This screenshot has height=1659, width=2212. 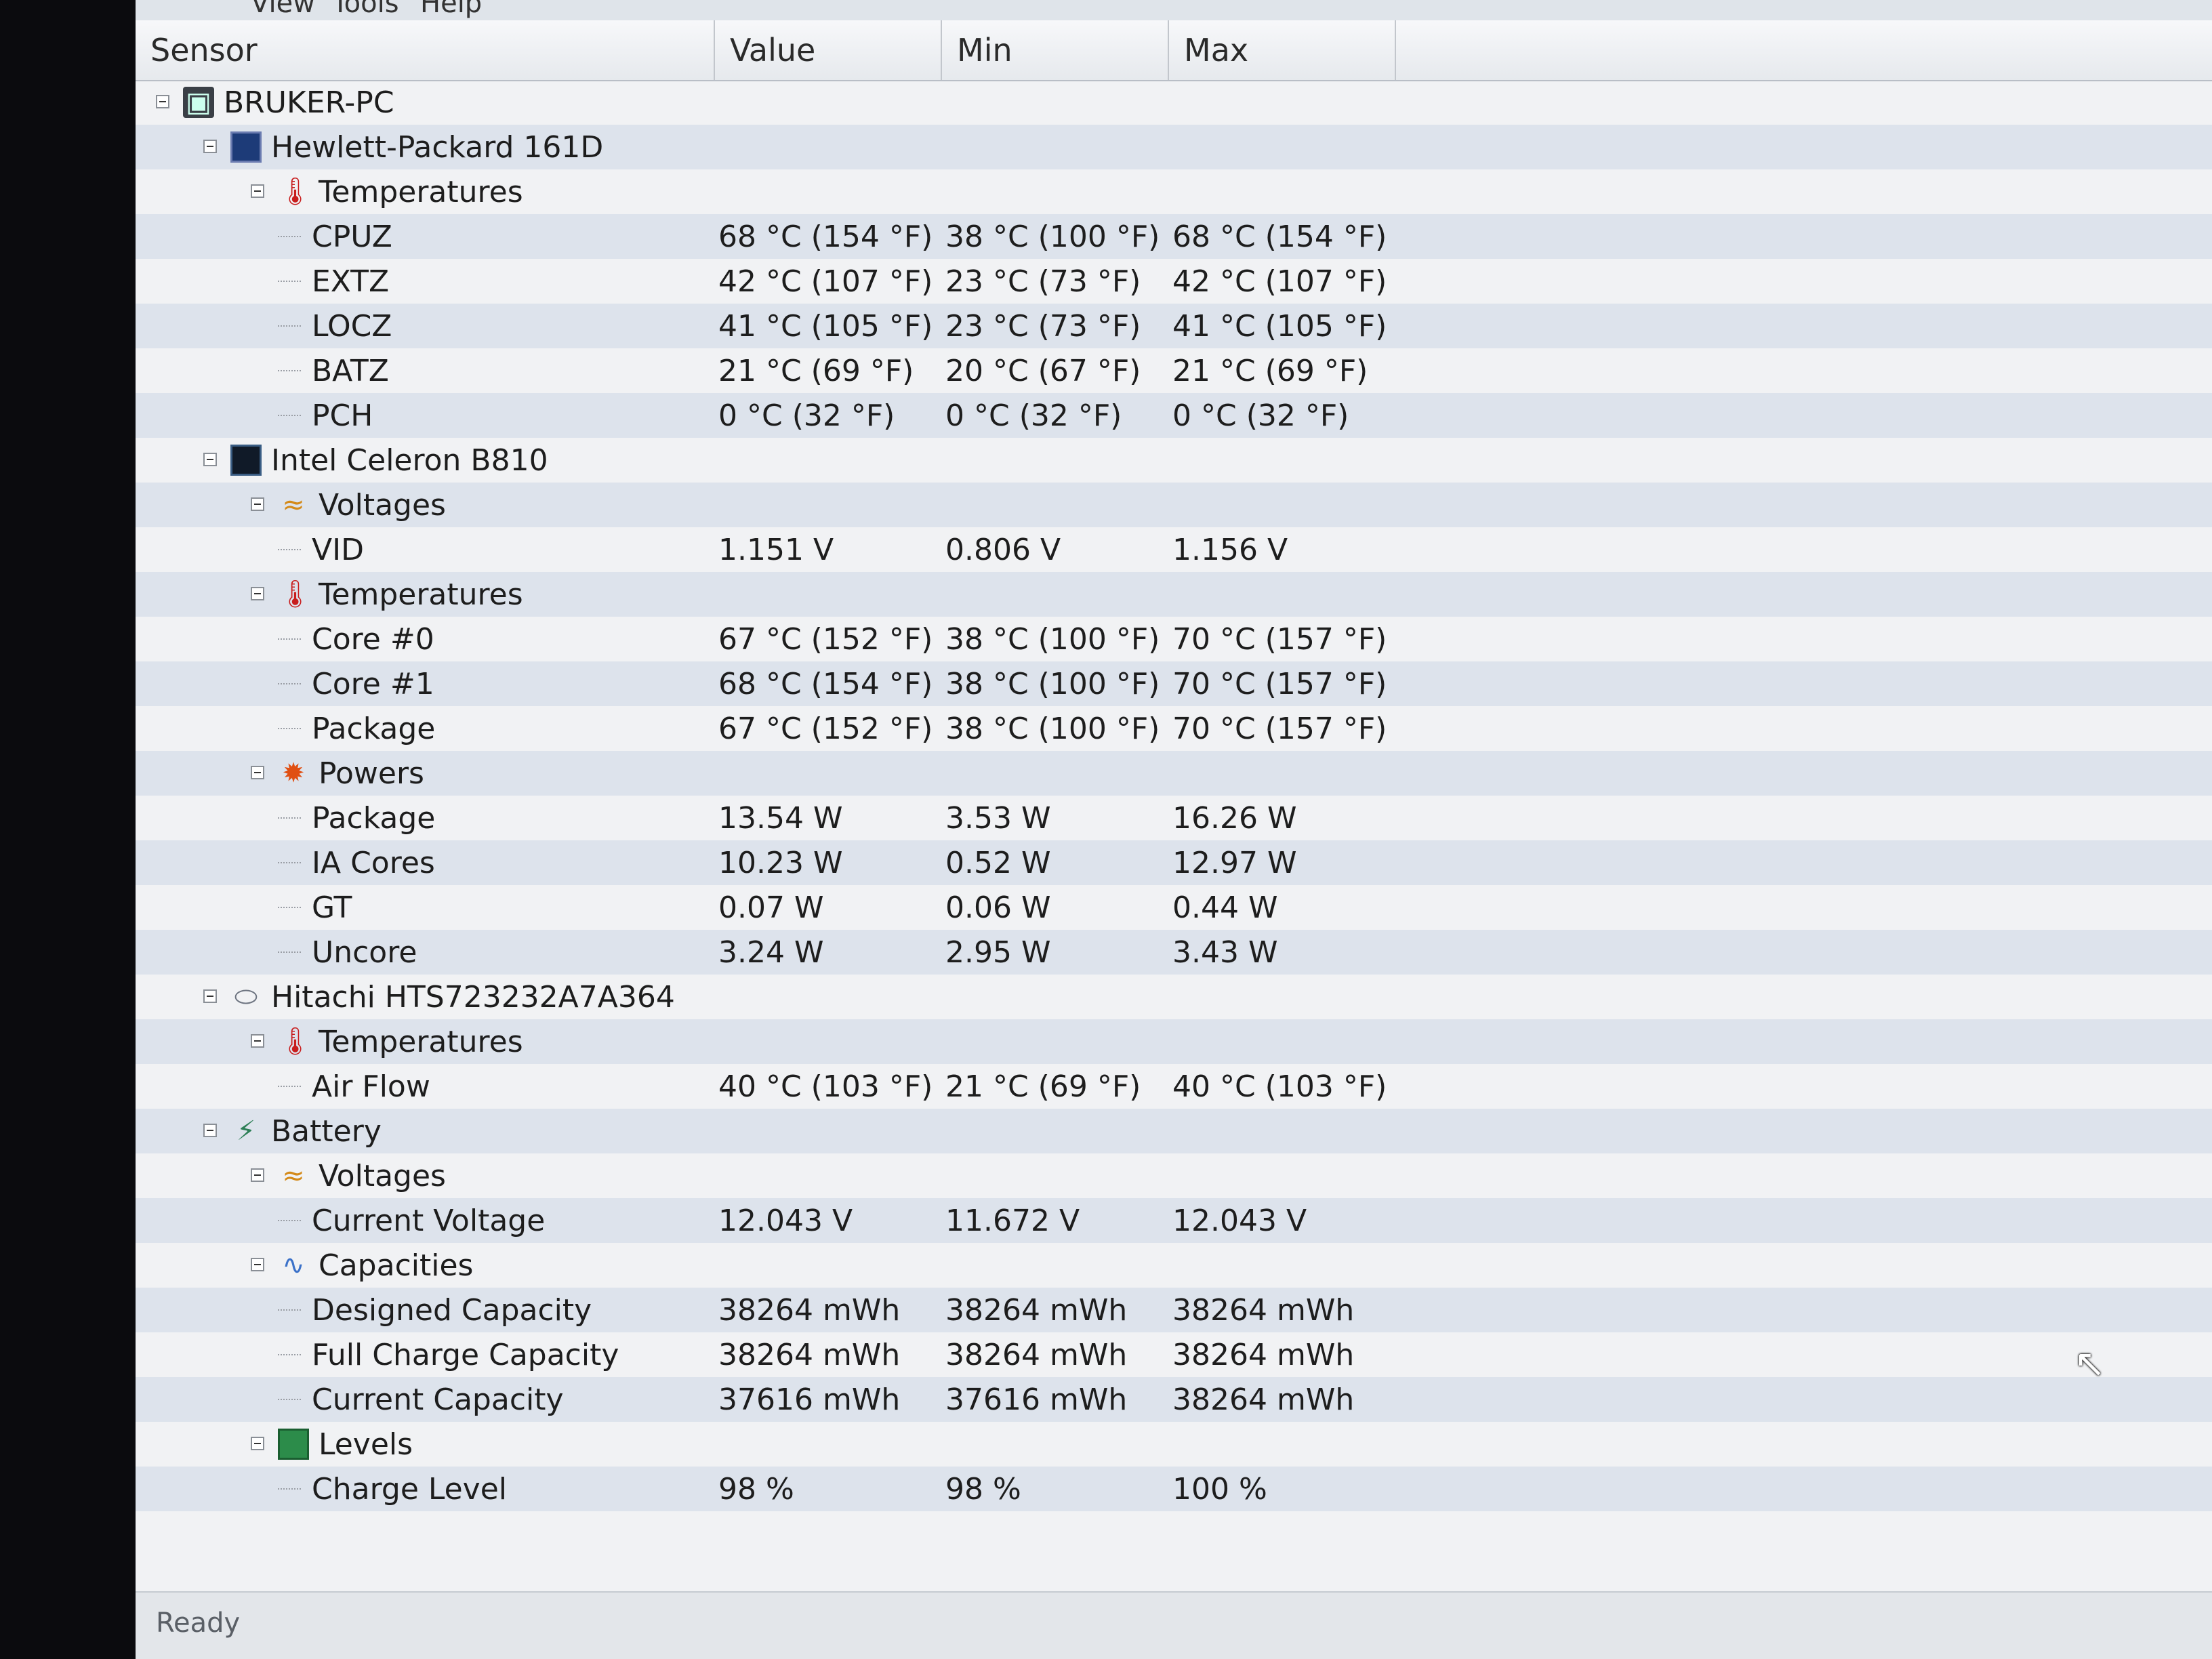 What do you see at coordinates (781, 818) in the screenshot?
I see `sensor-value: 13.54 W` at bounding box center [781, 818].